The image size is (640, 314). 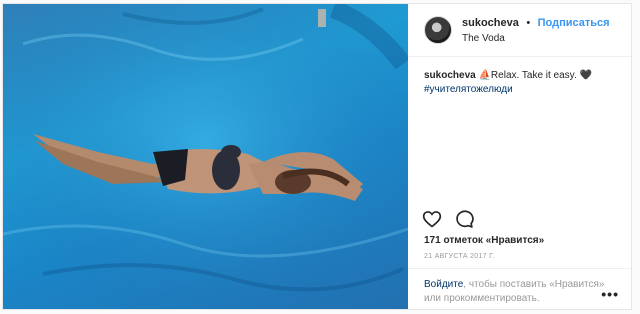 What do you see at coordinates (482, 298) in the screenshot?
I see `login-prompt-text-2: или прокомментировать.` at bounding box center [482, 298].